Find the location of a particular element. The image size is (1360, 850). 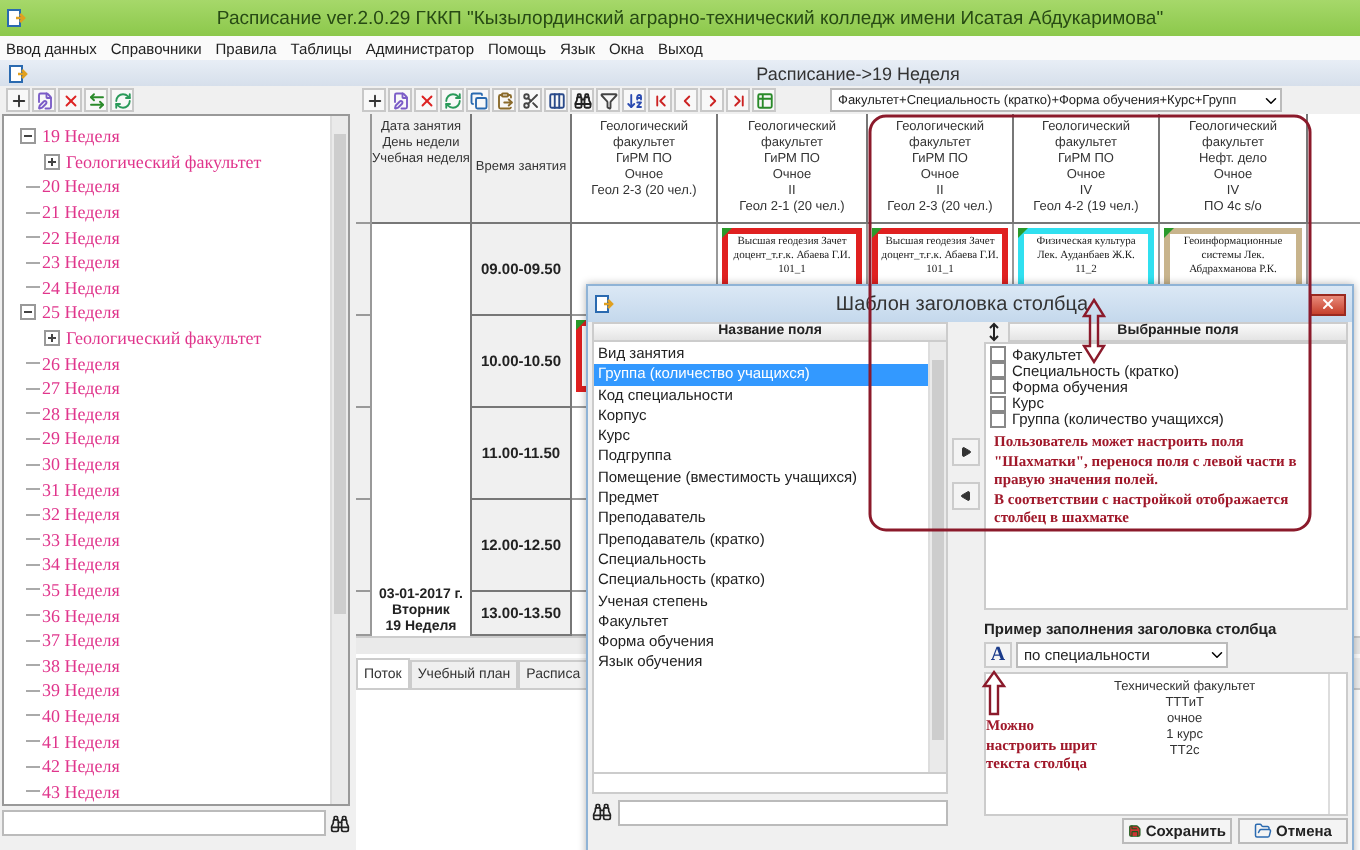

tree-item: 33 Неделя is located at coordinates (81, 539).